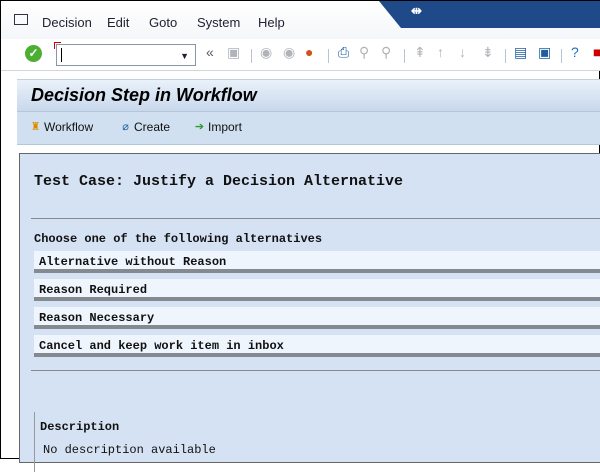 The width and height of the screenshot is (600, 472). I want to click on reason-necessary-button: Reason Necessary, so click(317, 318).